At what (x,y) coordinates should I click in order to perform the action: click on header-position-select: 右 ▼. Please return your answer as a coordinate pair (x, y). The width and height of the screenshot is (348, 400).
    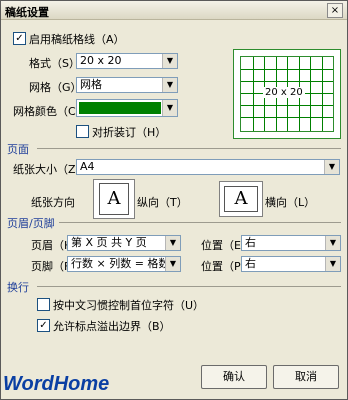
    Looking at the image, I should click on (291, 243).